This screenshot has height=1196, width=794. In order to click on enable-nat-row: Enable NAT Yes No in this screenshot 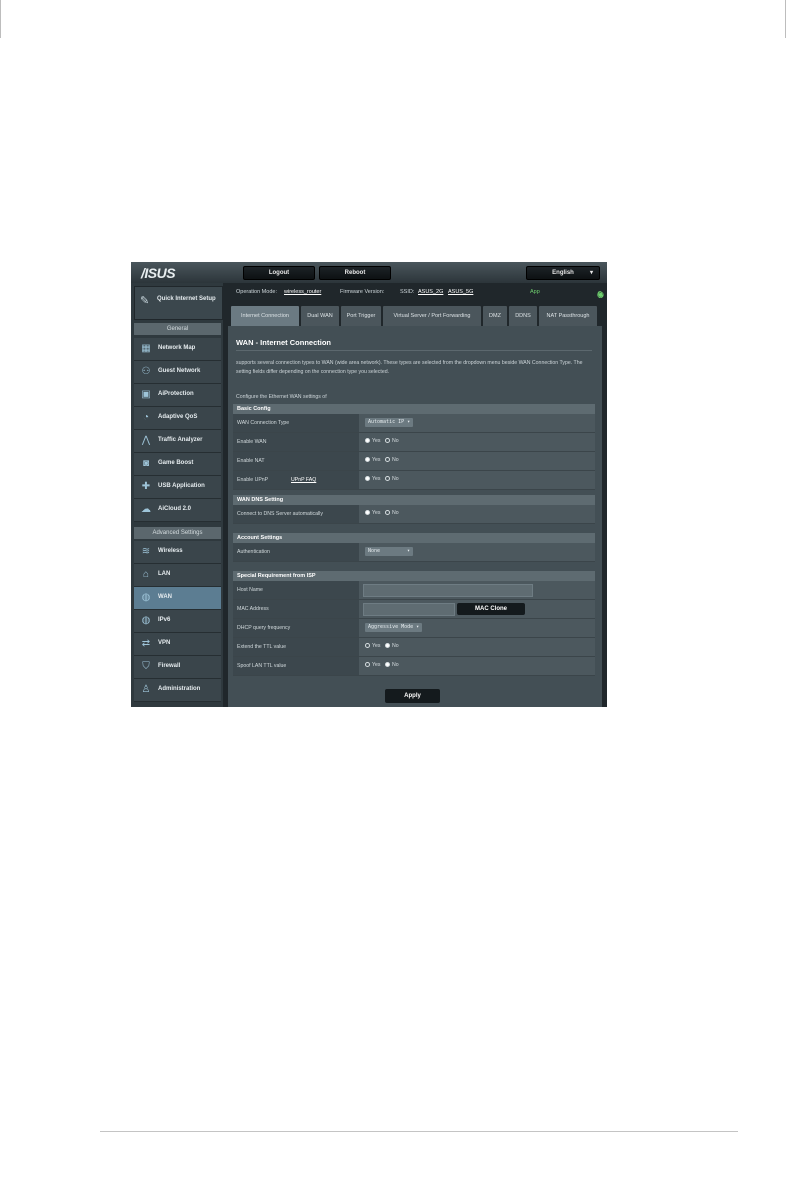, I will do `click(414, 461)`.